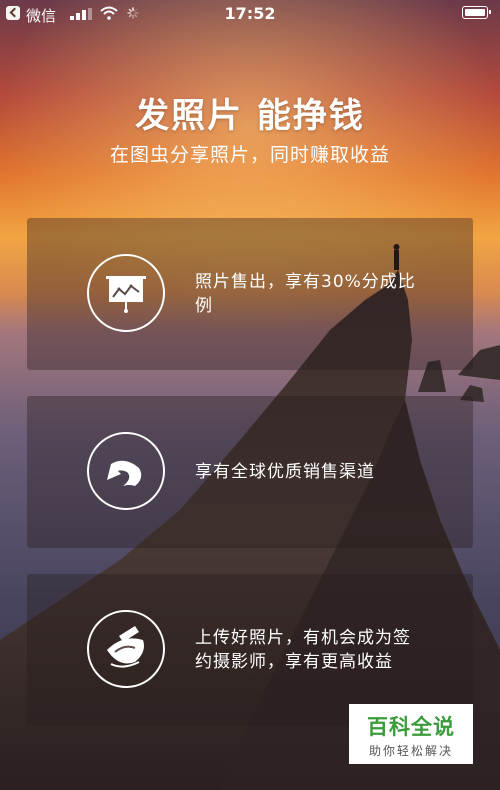 This screenshot has height=790, width=500. What do you see at coordinates (126, 649) in the screenshot?
I see `signature-pen-icon` at bounding box center [126, 649].